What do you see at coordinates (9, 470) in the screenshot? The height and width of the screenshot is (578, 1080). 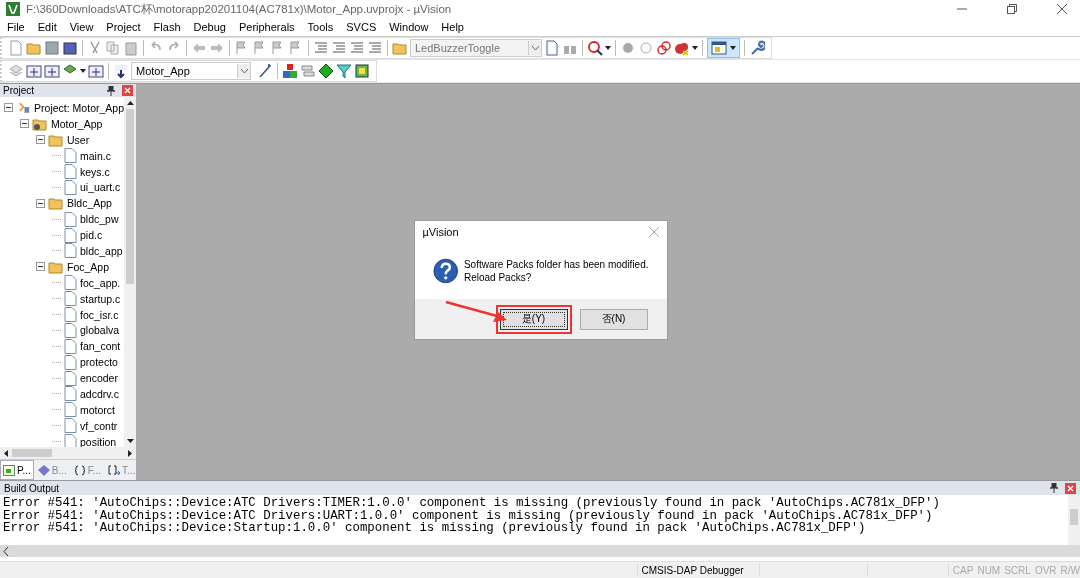 I see `project-window-icon` at bounding box center [9, 470].